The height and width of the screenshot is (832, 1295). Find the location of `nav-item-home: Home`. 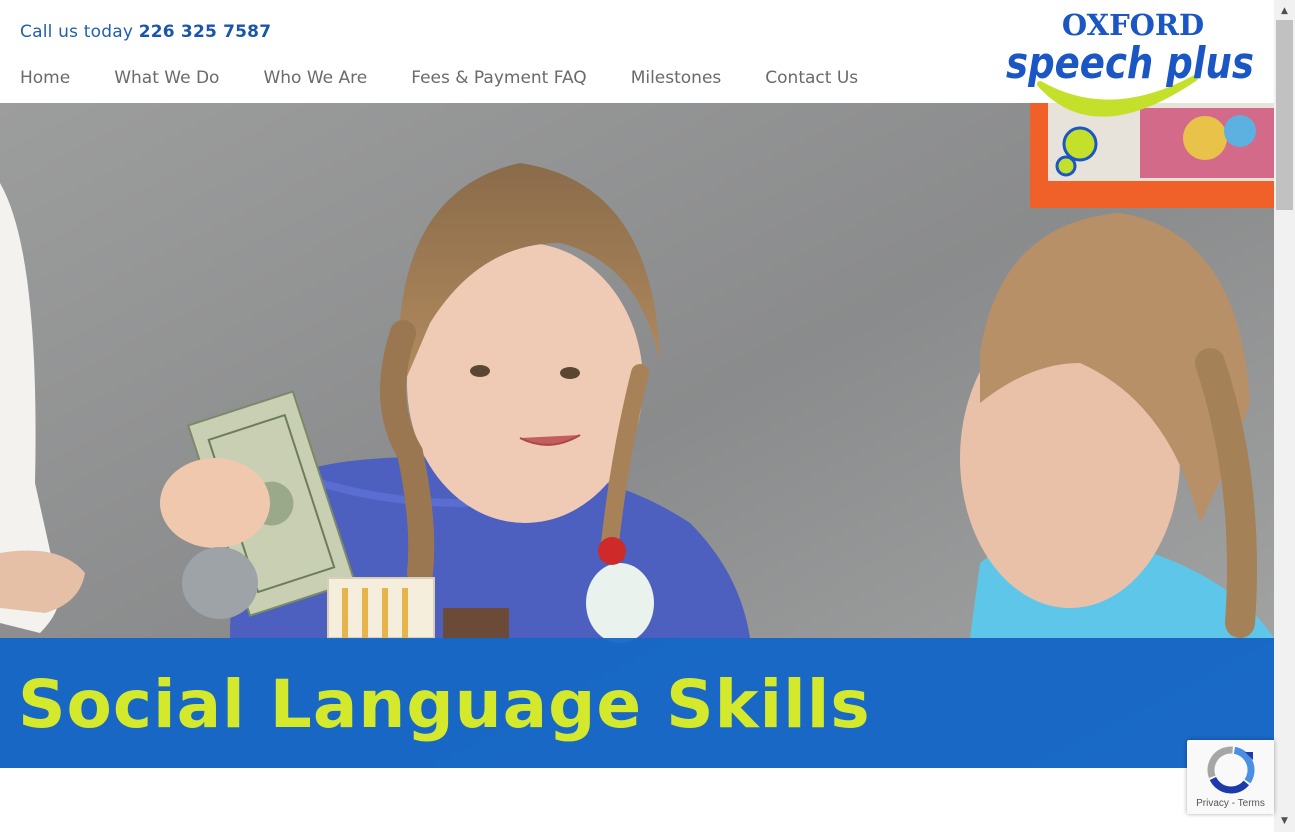

nav-item-home: Home is located at coordinates (45, 78).